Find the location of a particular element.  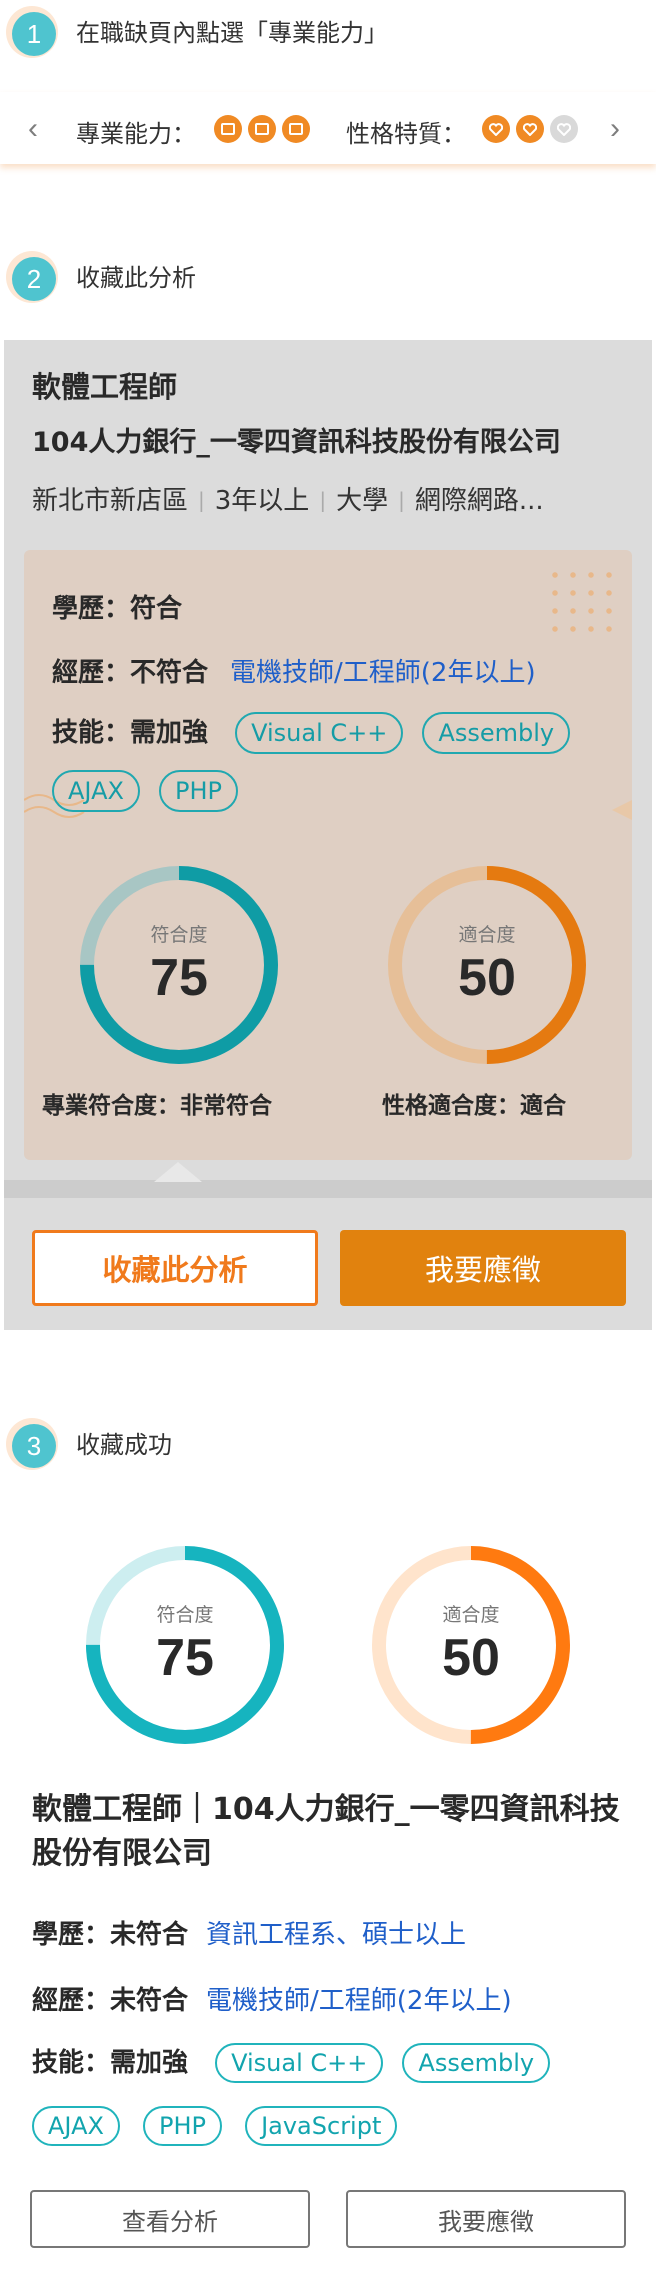

skill-tag: JavaScript is located at coordinates (321, 2126).